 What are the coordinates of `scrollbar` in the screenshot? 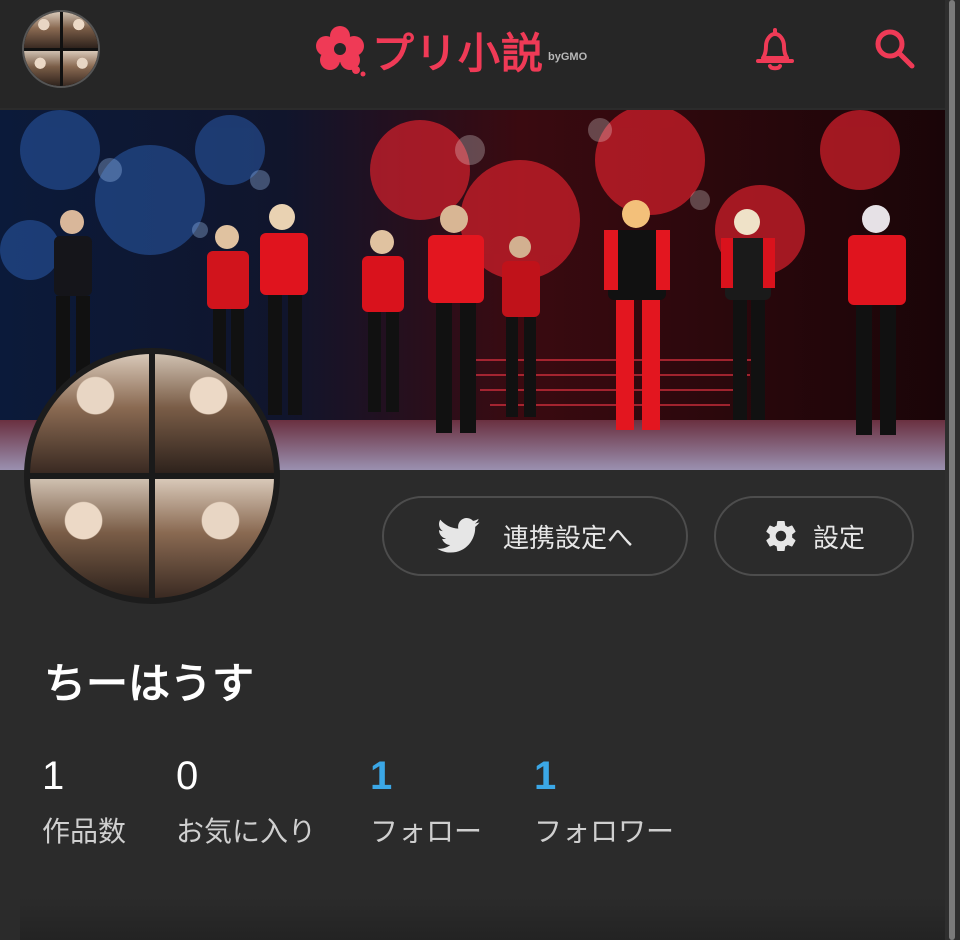 It's located at (952, 470).